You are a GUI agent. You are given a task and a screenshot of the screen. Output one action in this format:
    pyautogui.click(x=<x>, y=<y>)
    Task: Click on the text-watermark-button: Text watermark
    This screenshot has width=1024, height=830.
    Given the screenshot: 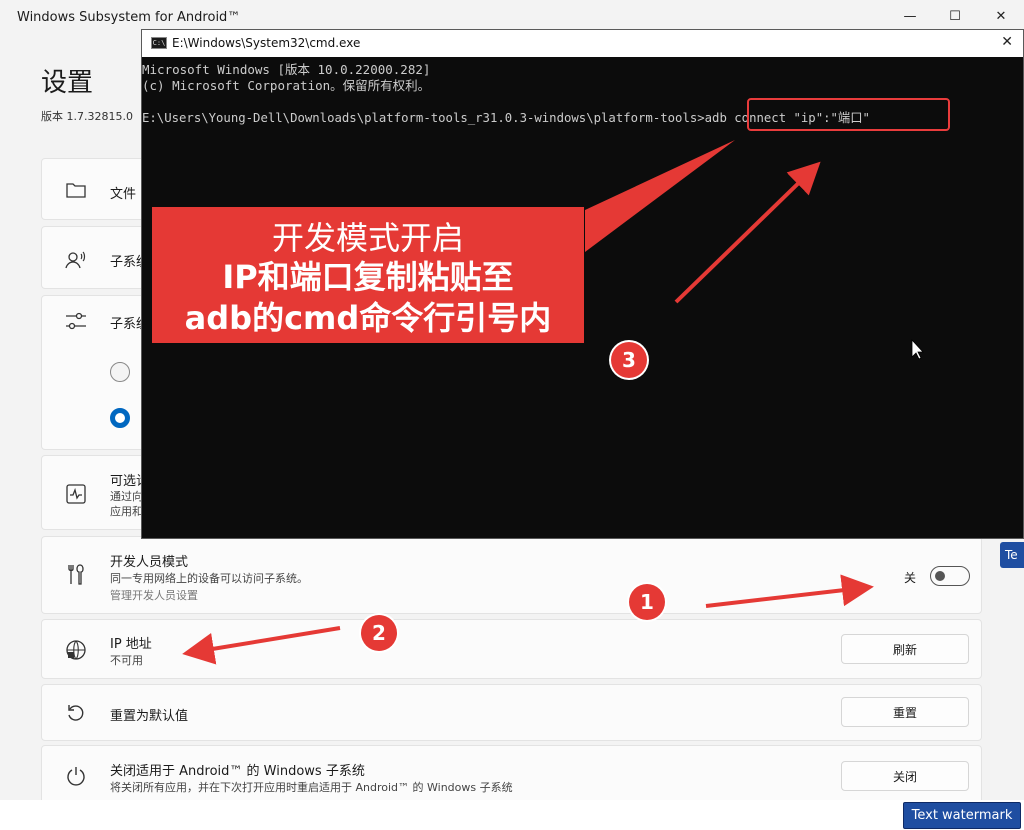 What is the action you would take?
    pyautogui.click(x=962, y=815)
    